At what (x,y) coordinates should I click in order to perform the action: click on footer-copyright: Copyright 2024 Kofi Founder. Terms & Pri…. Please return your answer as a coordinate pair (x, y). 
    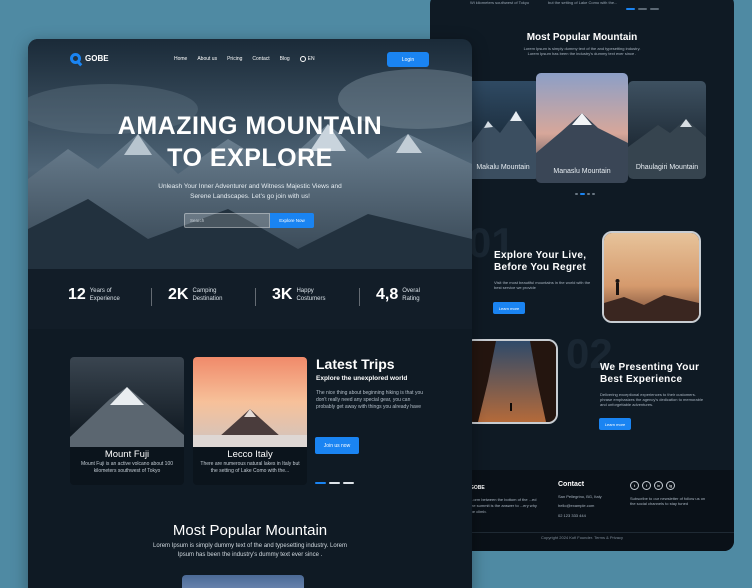
    Looking at the image, I should click on (582, 536).